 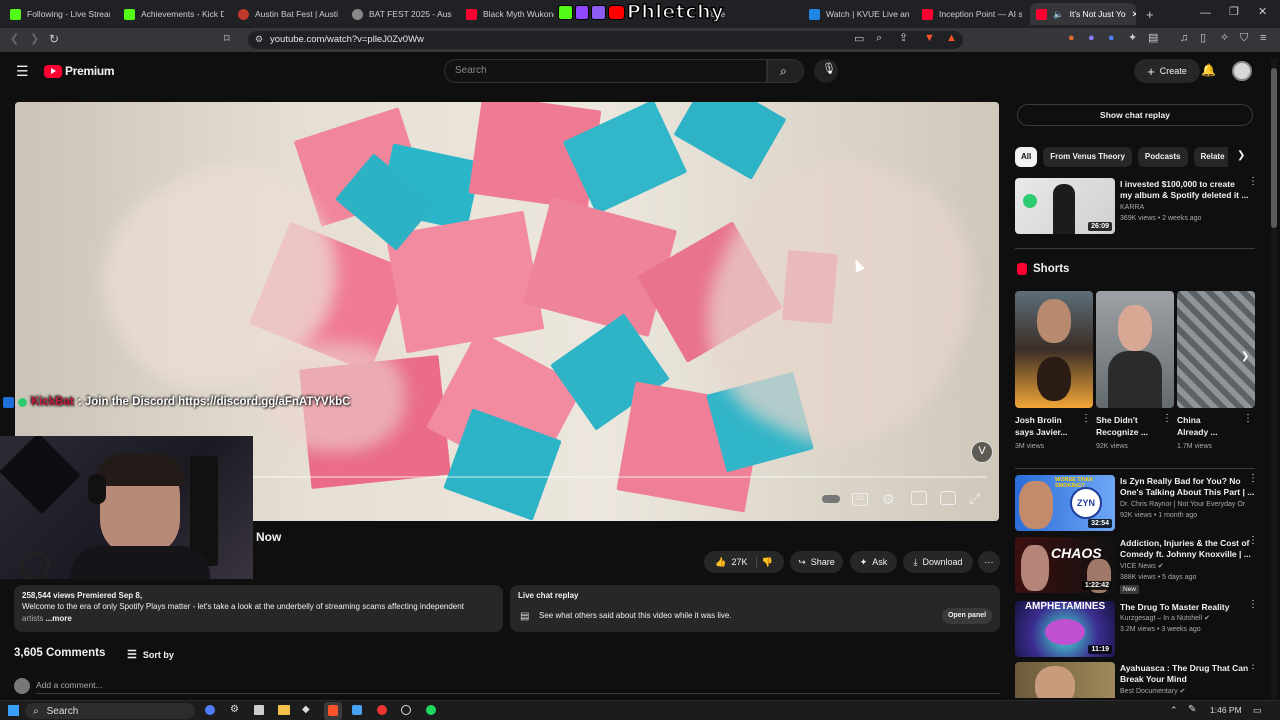 I want to click on theater-mode-icon, so click(x=948, y=498).